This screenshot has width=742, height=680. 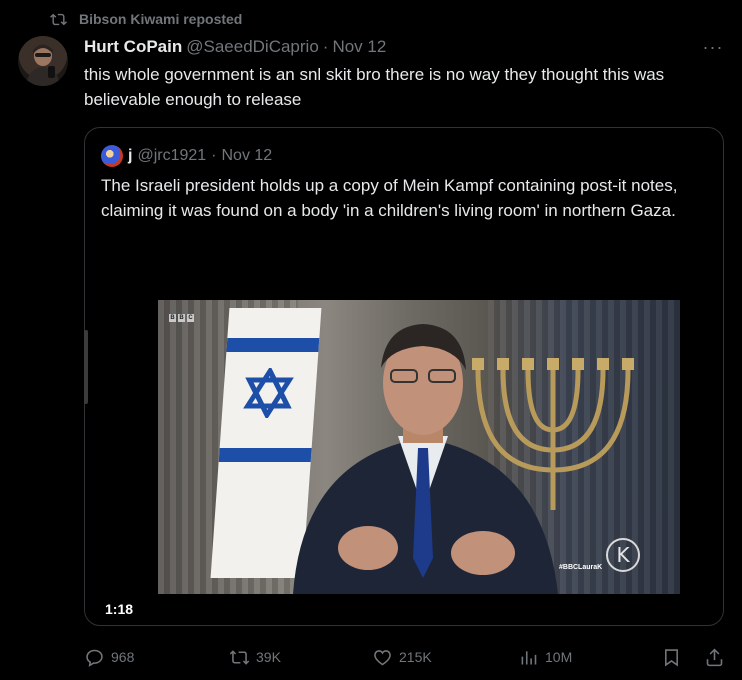 What do you see at coordinates (190, 318) in the screenshot?
I see `bbc-letter: C` at bounding box center [190, 318].